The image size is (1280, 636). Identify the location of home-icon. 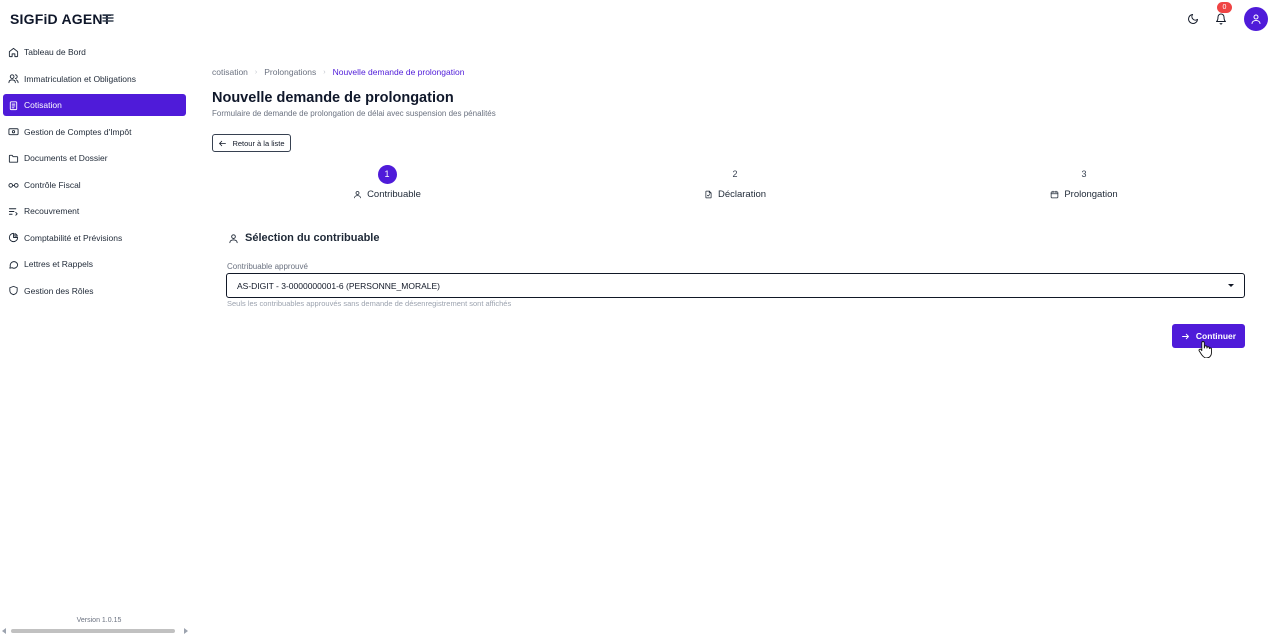
(13, 52).